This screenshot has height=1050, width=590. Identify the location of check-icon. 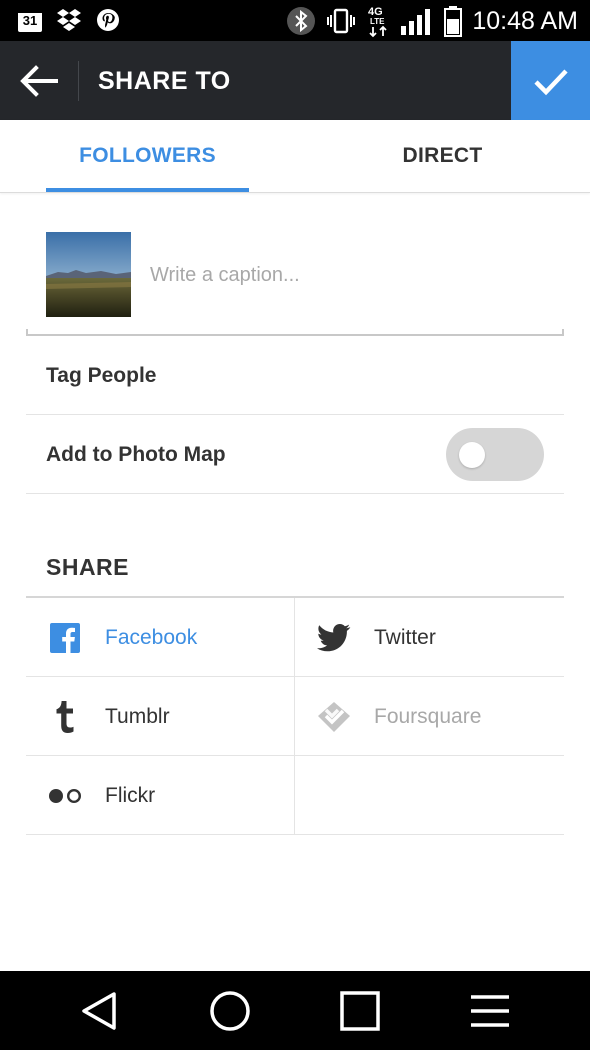
(550, 81).